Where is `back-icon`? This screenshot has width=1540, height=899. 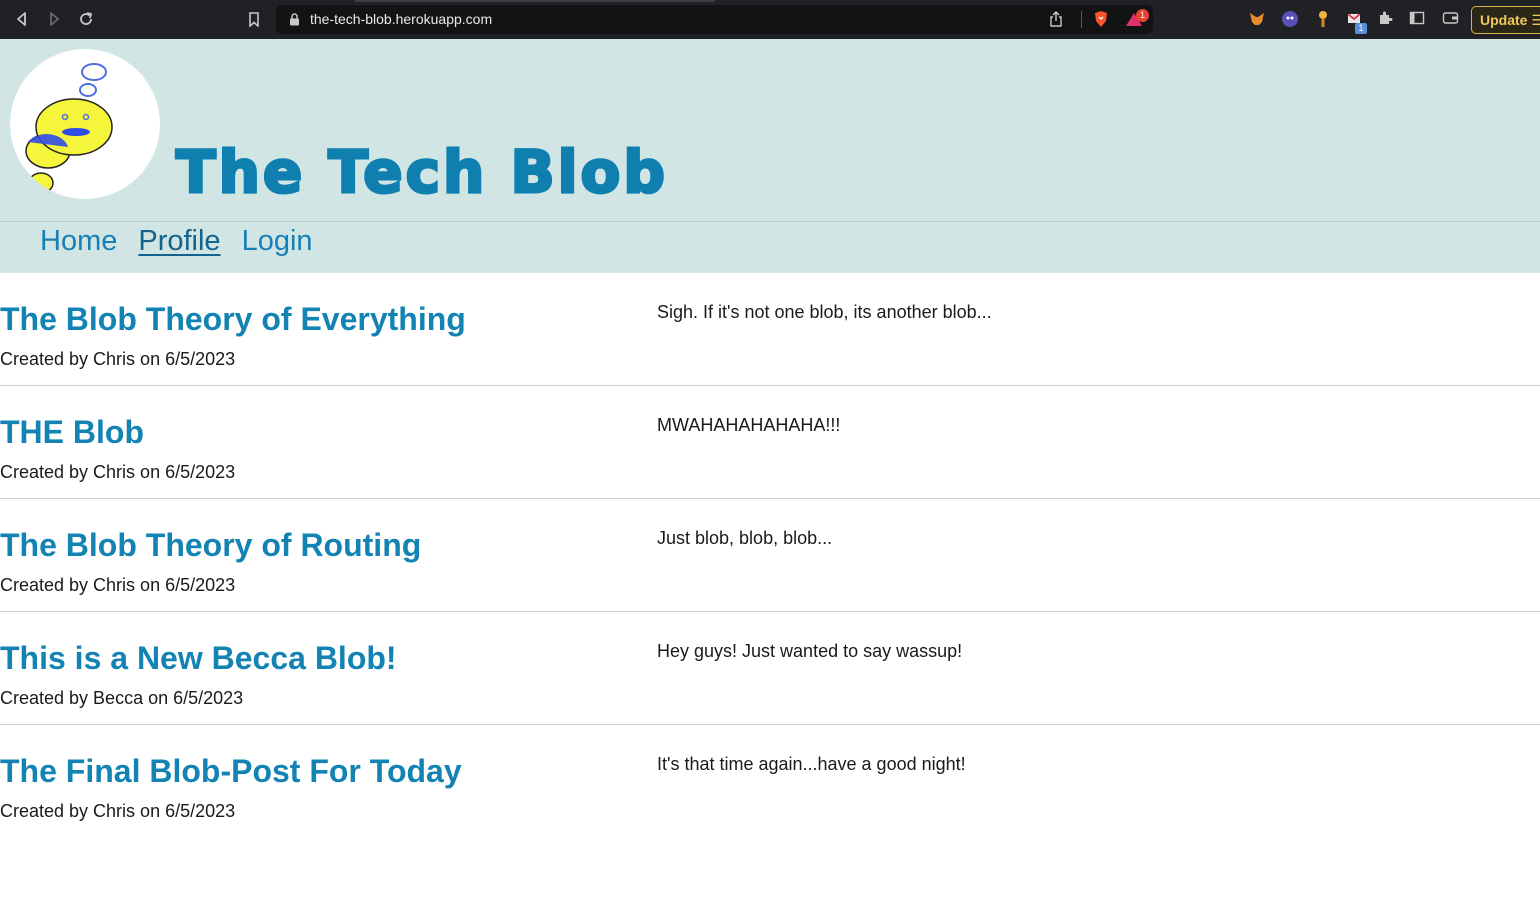
back-icon is located at coordinates (22, 19).